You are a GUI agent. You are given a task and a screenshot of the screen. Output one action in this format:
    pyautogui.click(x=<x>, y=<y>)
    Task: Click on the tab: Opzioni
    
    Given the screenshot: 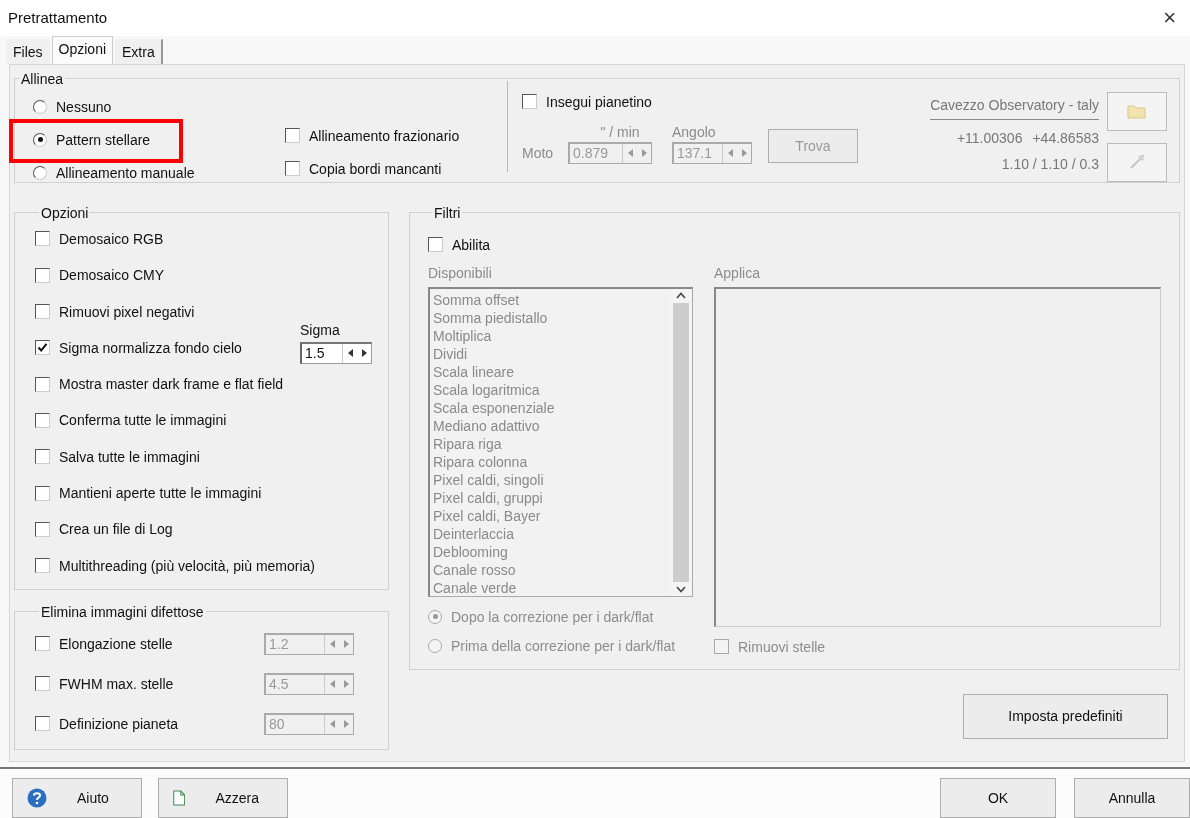 What is the action you would take?
    pyautogui.click(x=82, y=49)
    